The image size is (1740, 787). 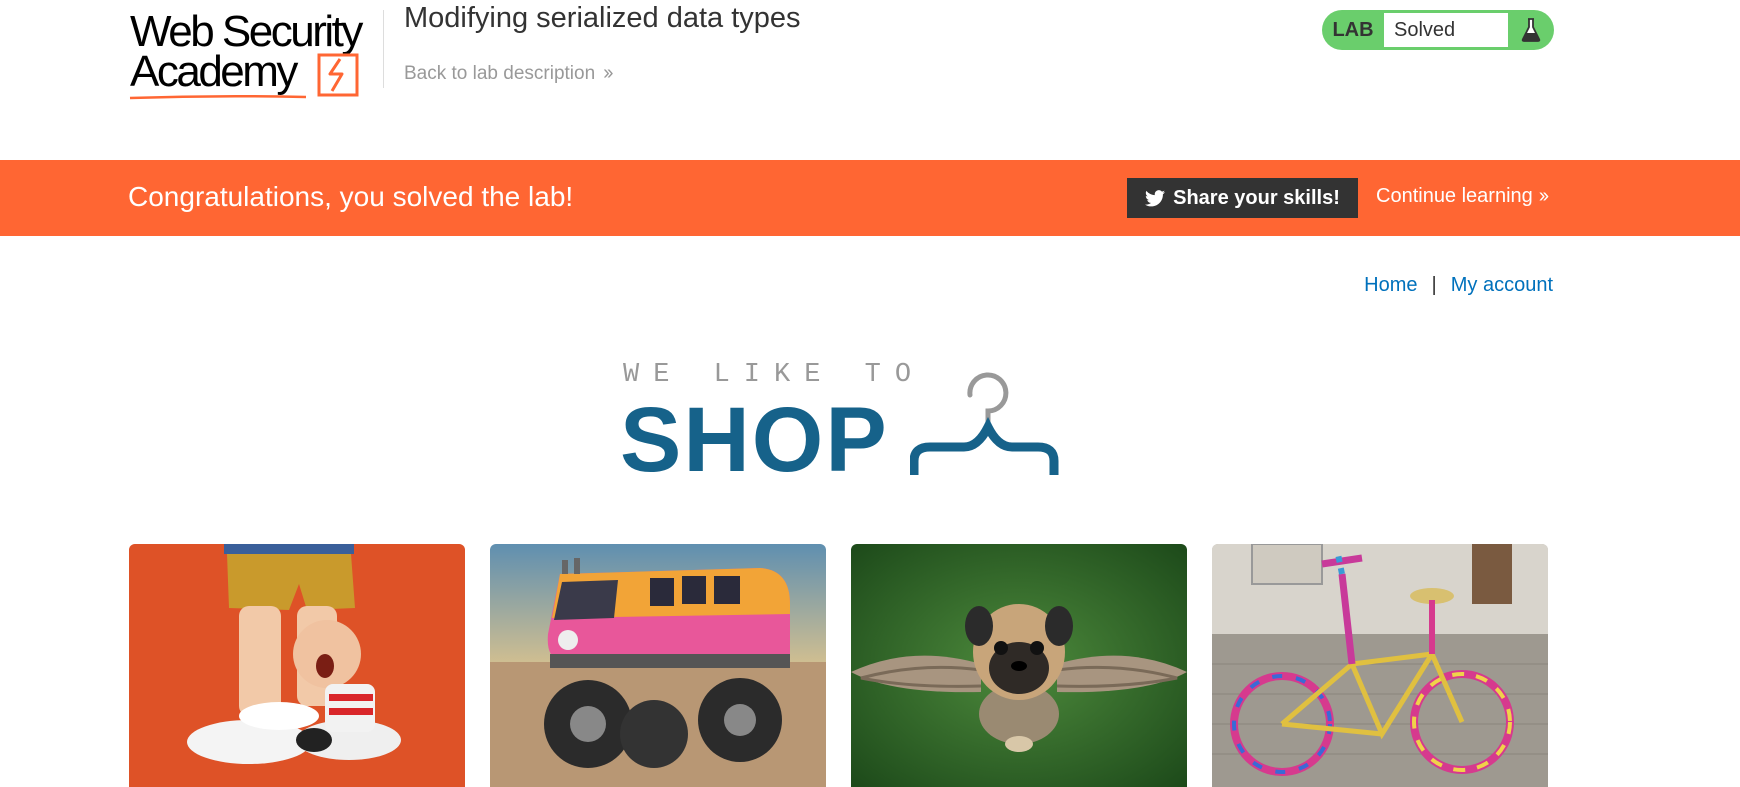 What do you see at coordinates (1256, 197) in the screenshot?
I see `share-button-label: Share your skills!` at bounding box center [1256, 197].